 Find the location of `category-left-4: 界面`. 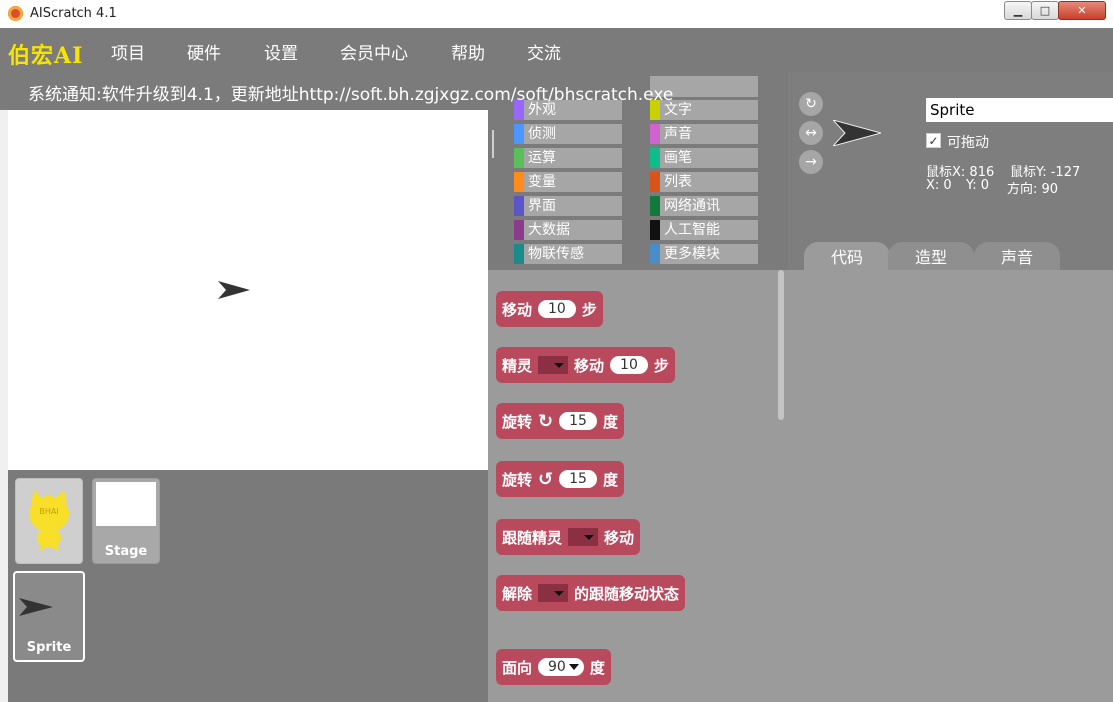

category-left-4: 界面 is located at coordinates (568, 206).